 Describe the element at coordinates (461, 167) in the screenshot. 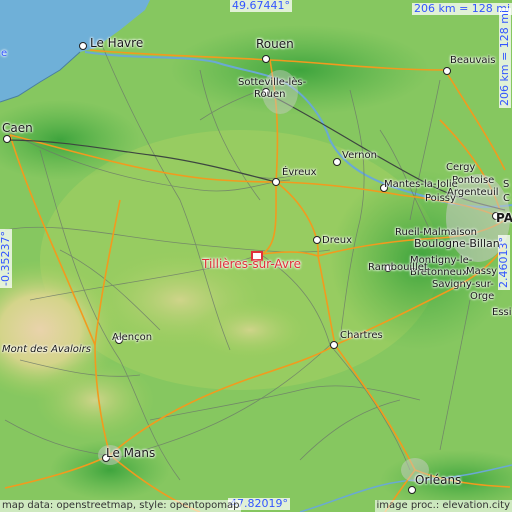

I see `place-label-cergy: Cergy` at that location.